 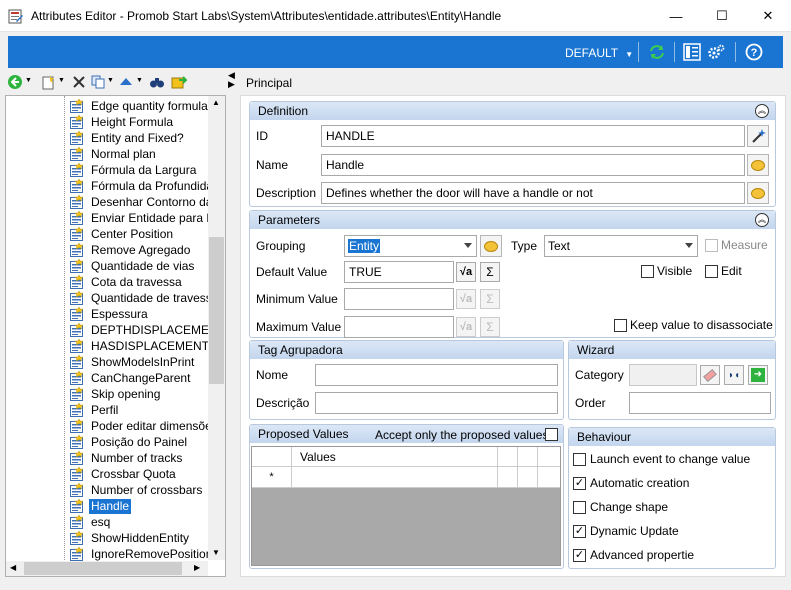 What do you see at coordinates (758, 136) in the screenshot?
I see `id-edit-button` at bounding box center [758, 136].